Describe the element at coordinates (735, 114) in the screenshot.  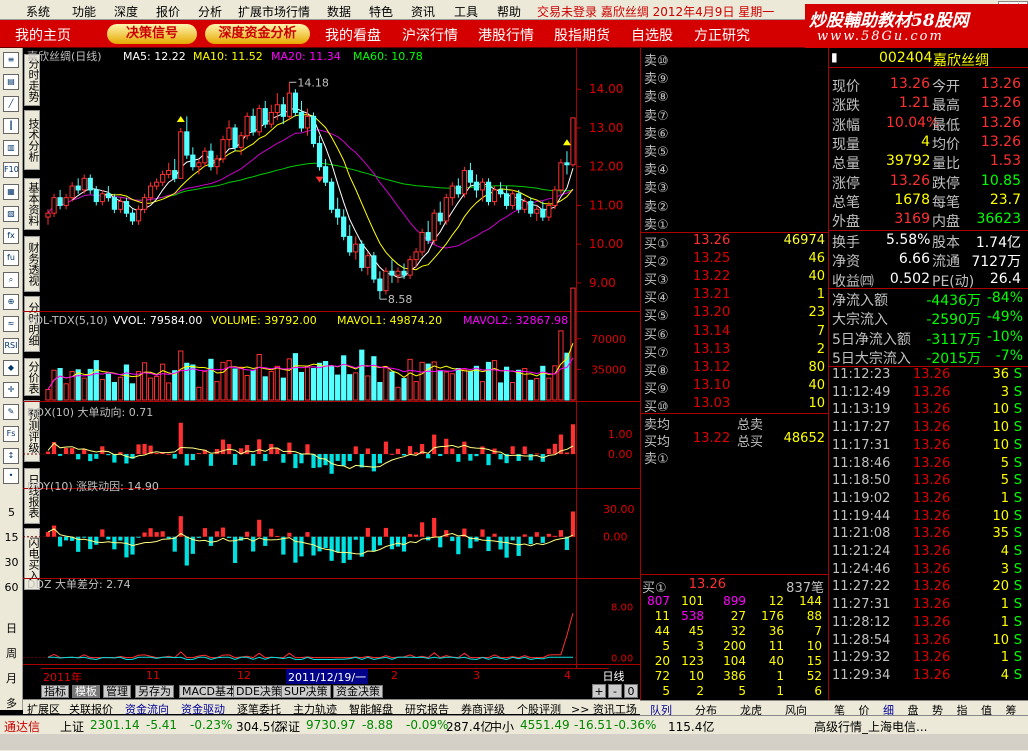
I see `sell-row-3: 卖⑦` at that location.